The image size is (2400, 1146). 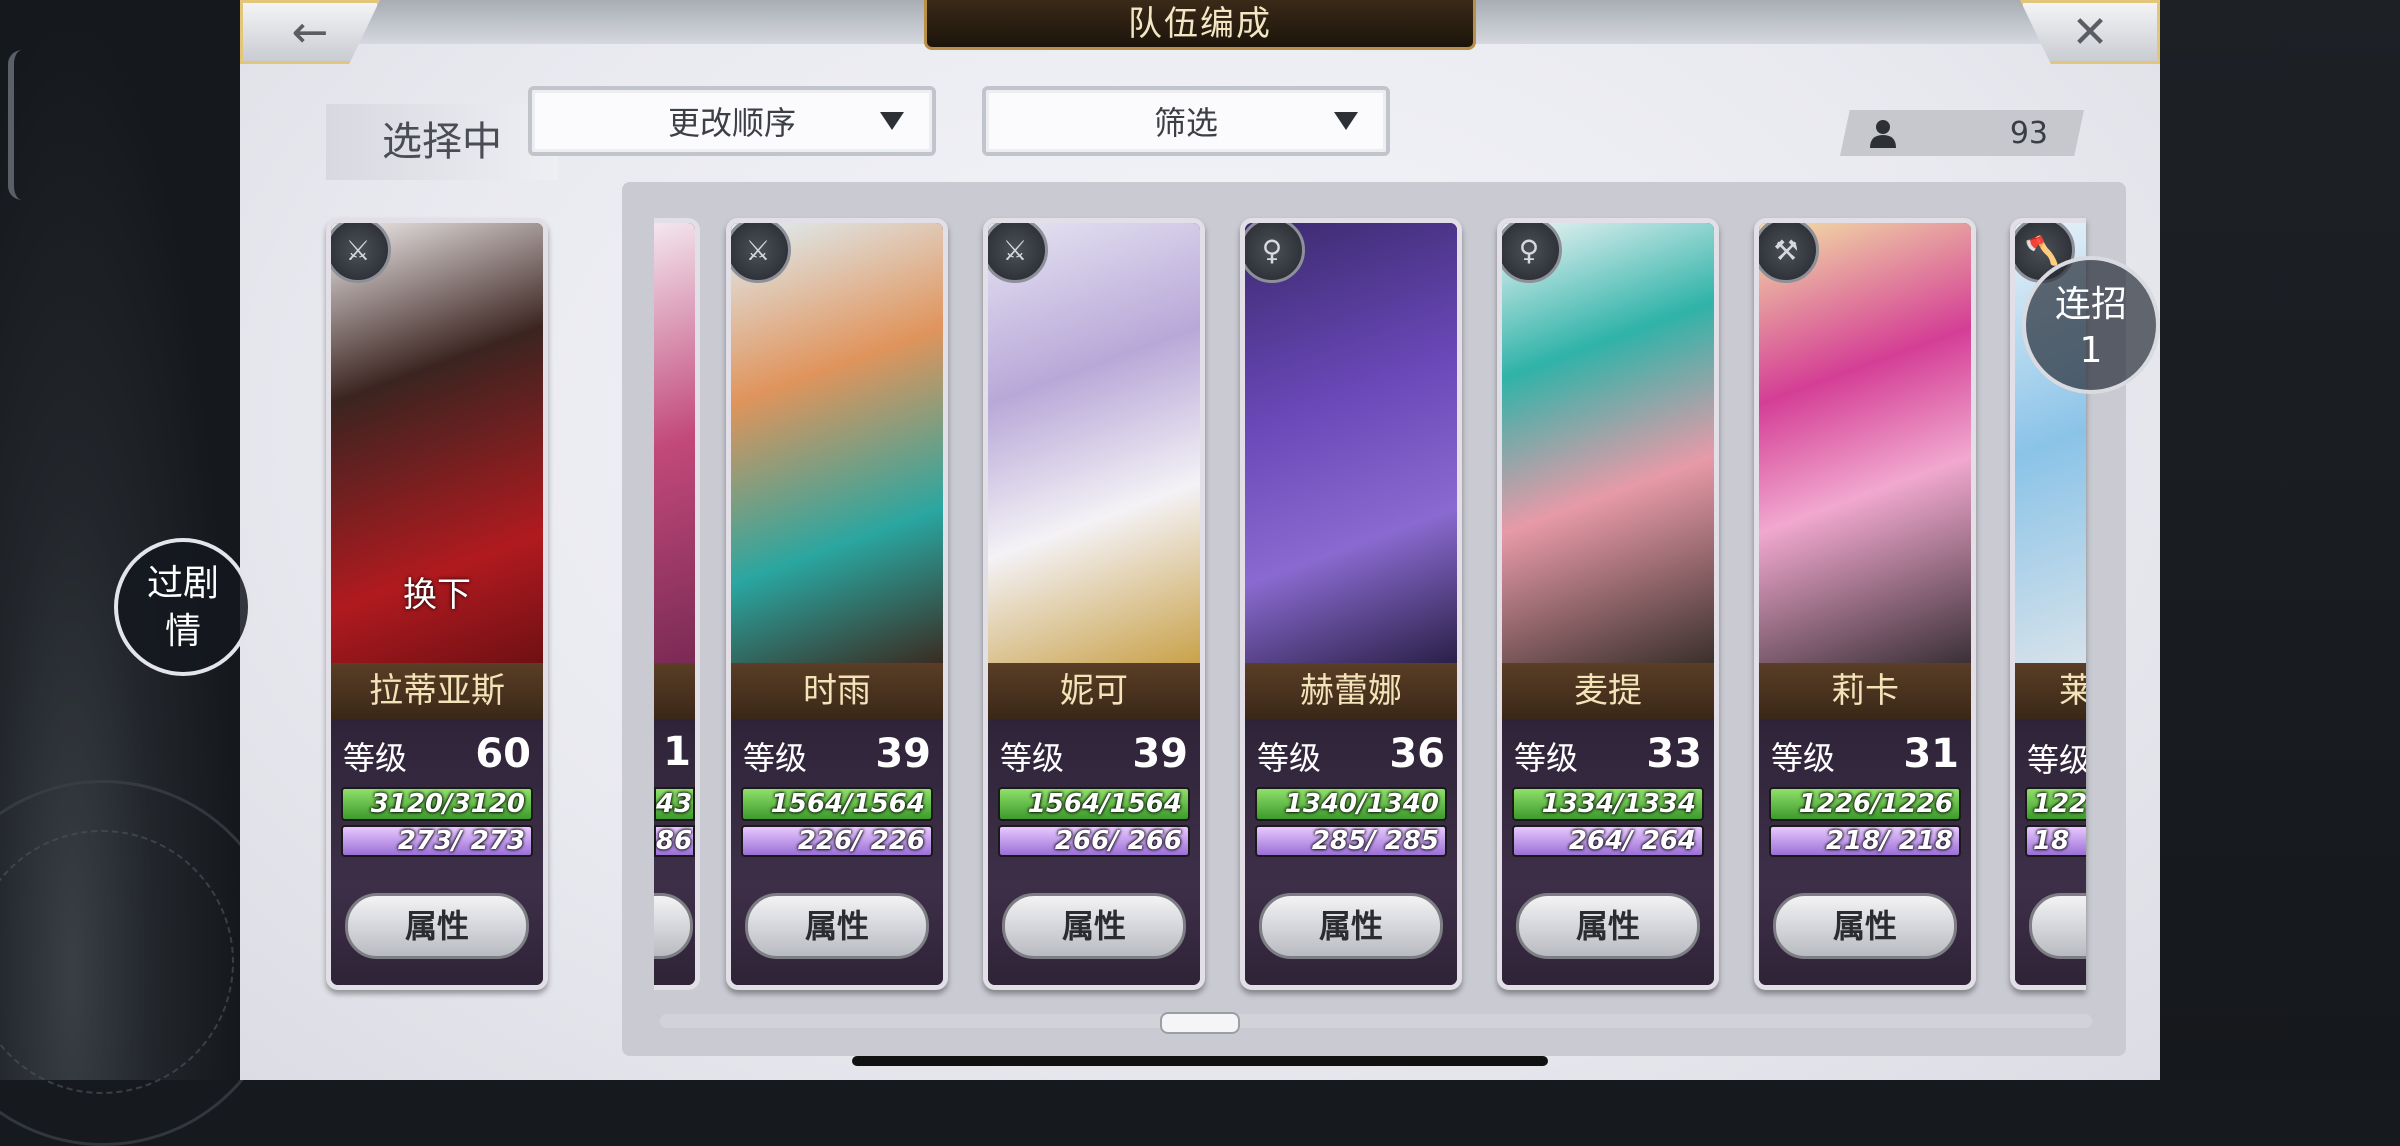 I want to click on character-card: ⚔ 妮可 等级 39 1564/1564 266/ 266 属性, so click(x=1094, y=604).